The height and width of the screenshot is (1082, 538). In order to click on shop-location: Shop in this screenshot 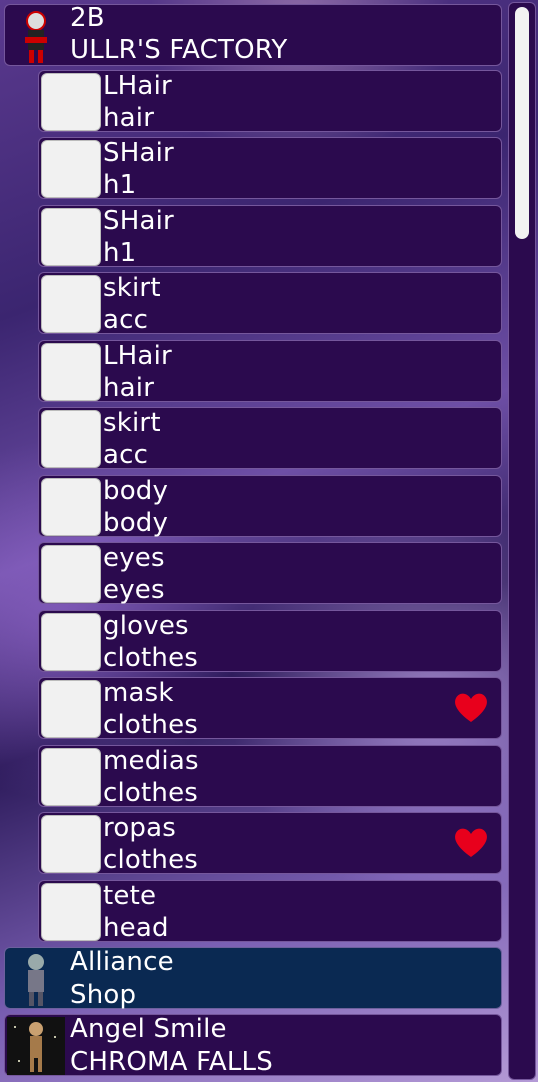, I will do `click(103, 995)`.